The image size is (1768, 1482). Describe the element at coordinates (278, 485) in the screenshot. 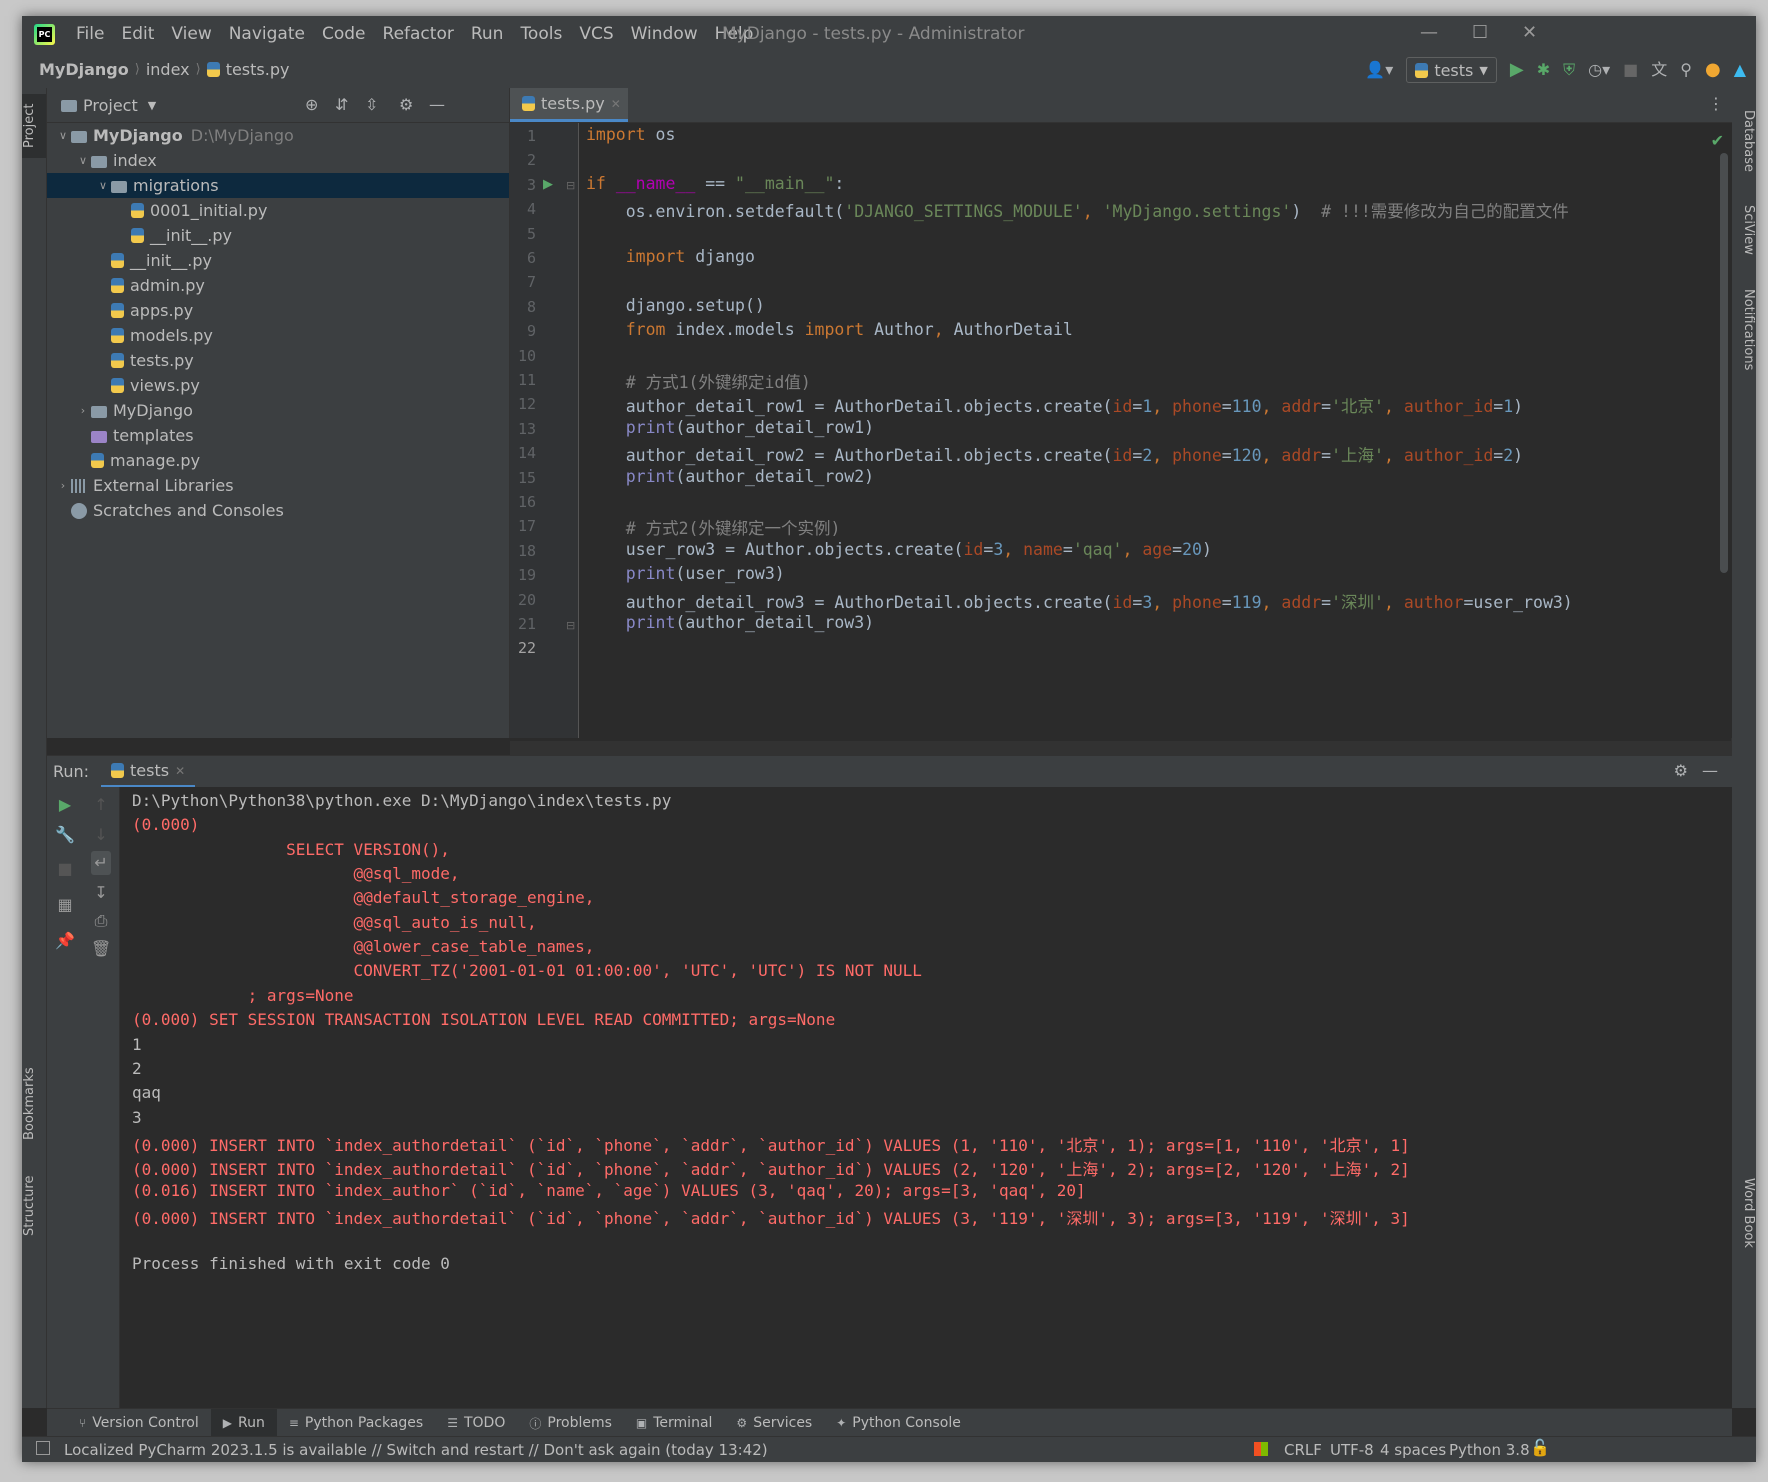

I see `tree-item: › External Libraries` at that location.